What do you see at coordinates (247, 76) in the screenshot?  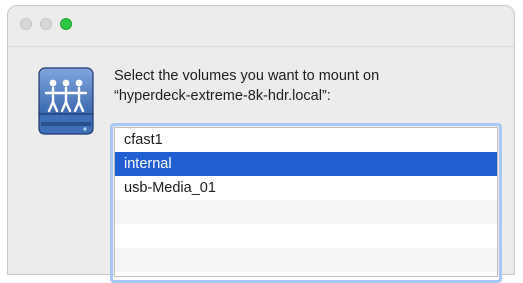 I see `prompt-line-1: Select the volumes you want to mount on` at bounding box center [247, 76].